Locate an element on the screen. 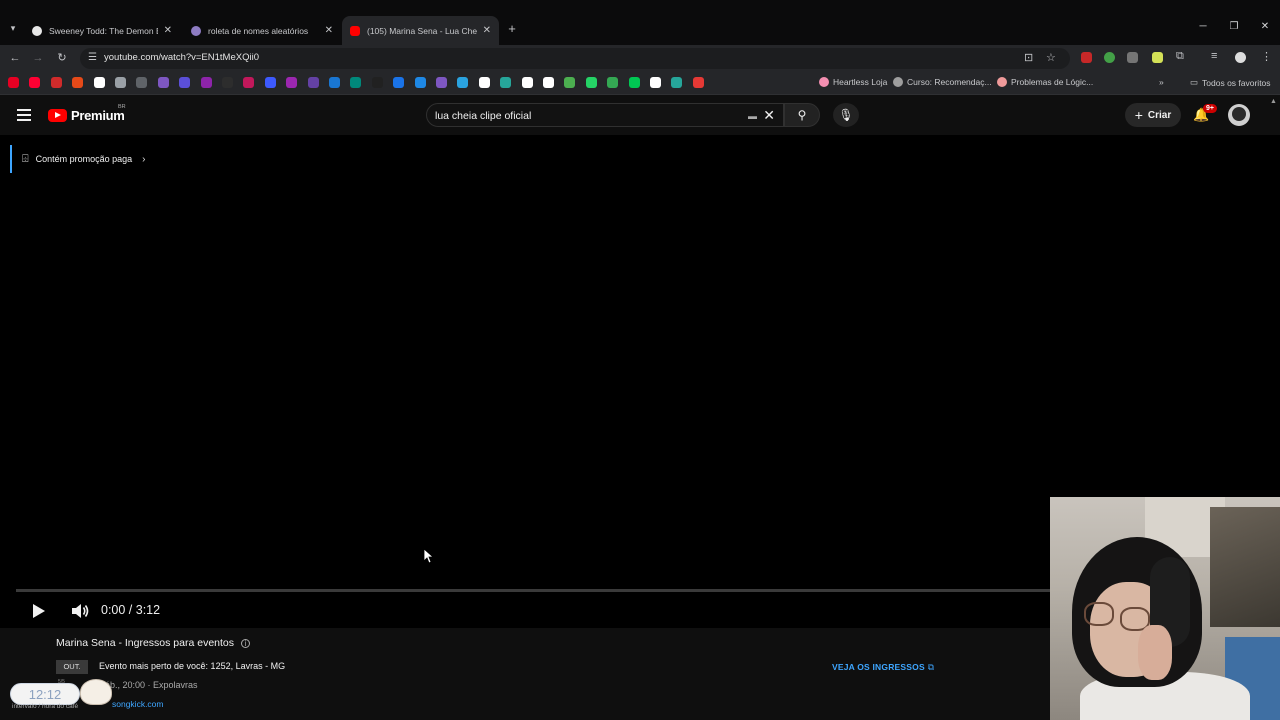  account-avatar is located at coordinates (1239, 115).